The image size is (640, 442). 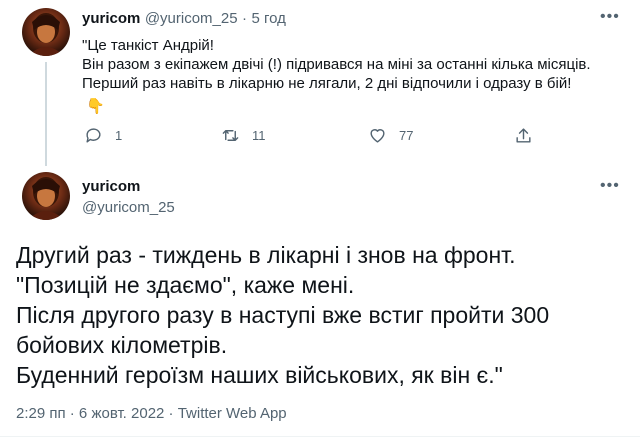 What do you see at coordinates (243, 135) in the screenshot?
I see `retweet-button: 11` at bounding box center [243, 135].